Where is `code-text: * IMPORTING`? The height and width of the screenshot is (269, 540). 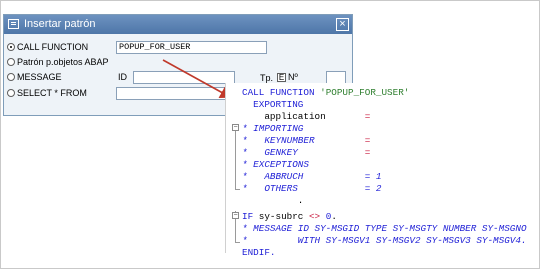
code-text: * IMPORTING is located at coordinates (272, 128).